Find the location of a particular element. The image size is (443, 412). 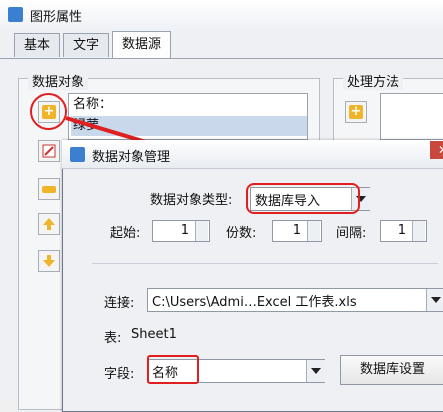

copies-label: 份数: is located at coordinates (241, 233).